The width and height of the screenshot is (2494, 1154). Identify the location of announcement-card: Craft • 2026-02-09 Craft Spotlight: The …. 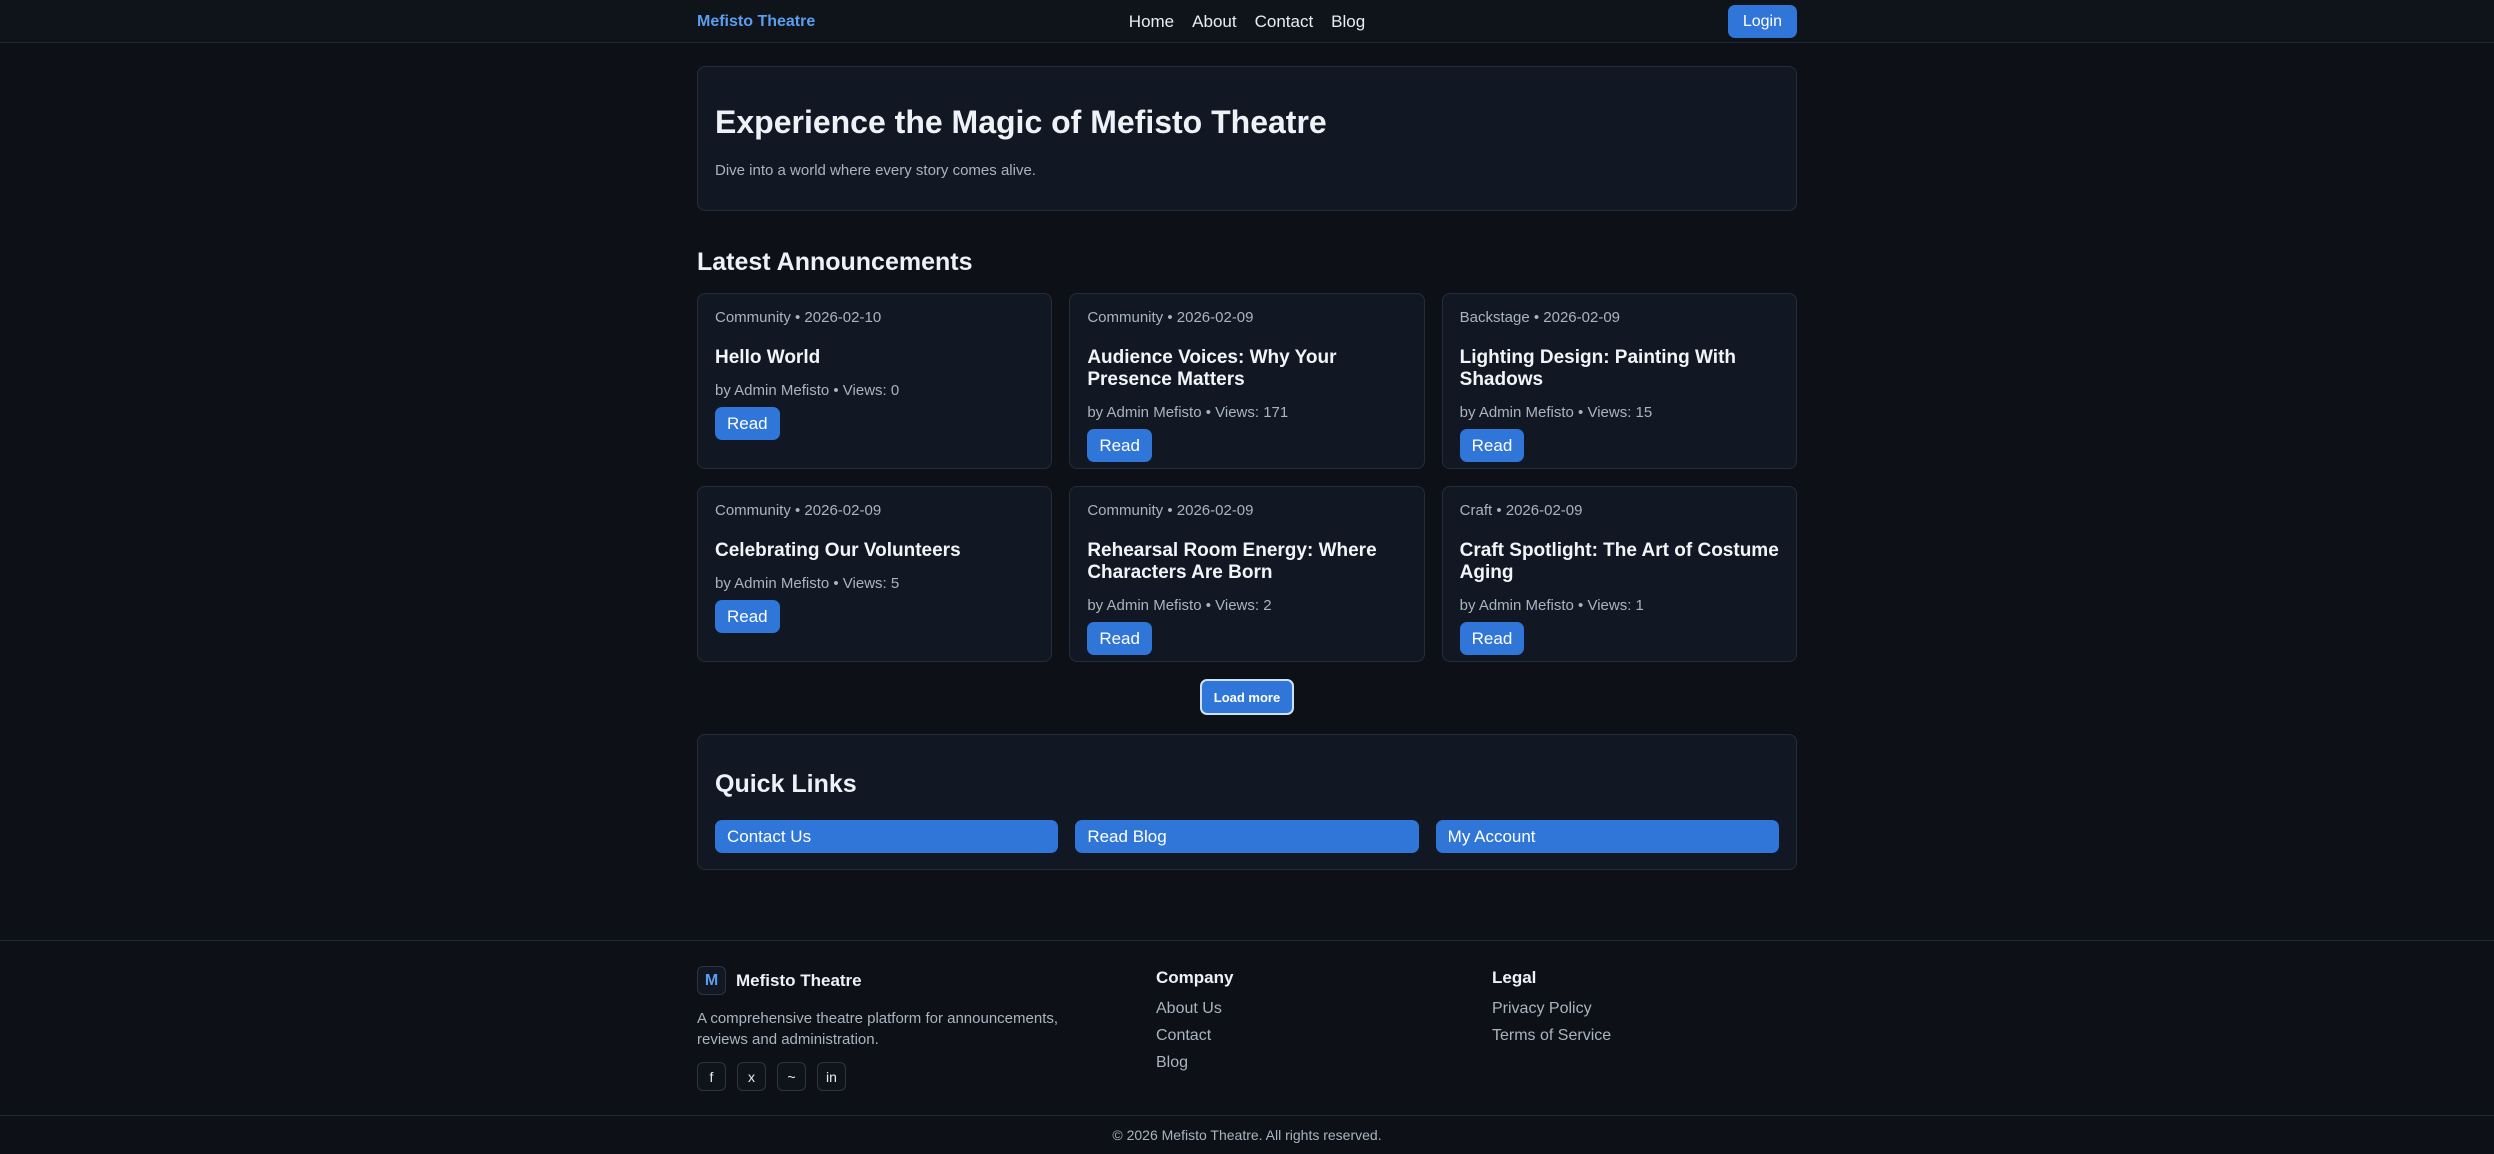
(1619, 574).